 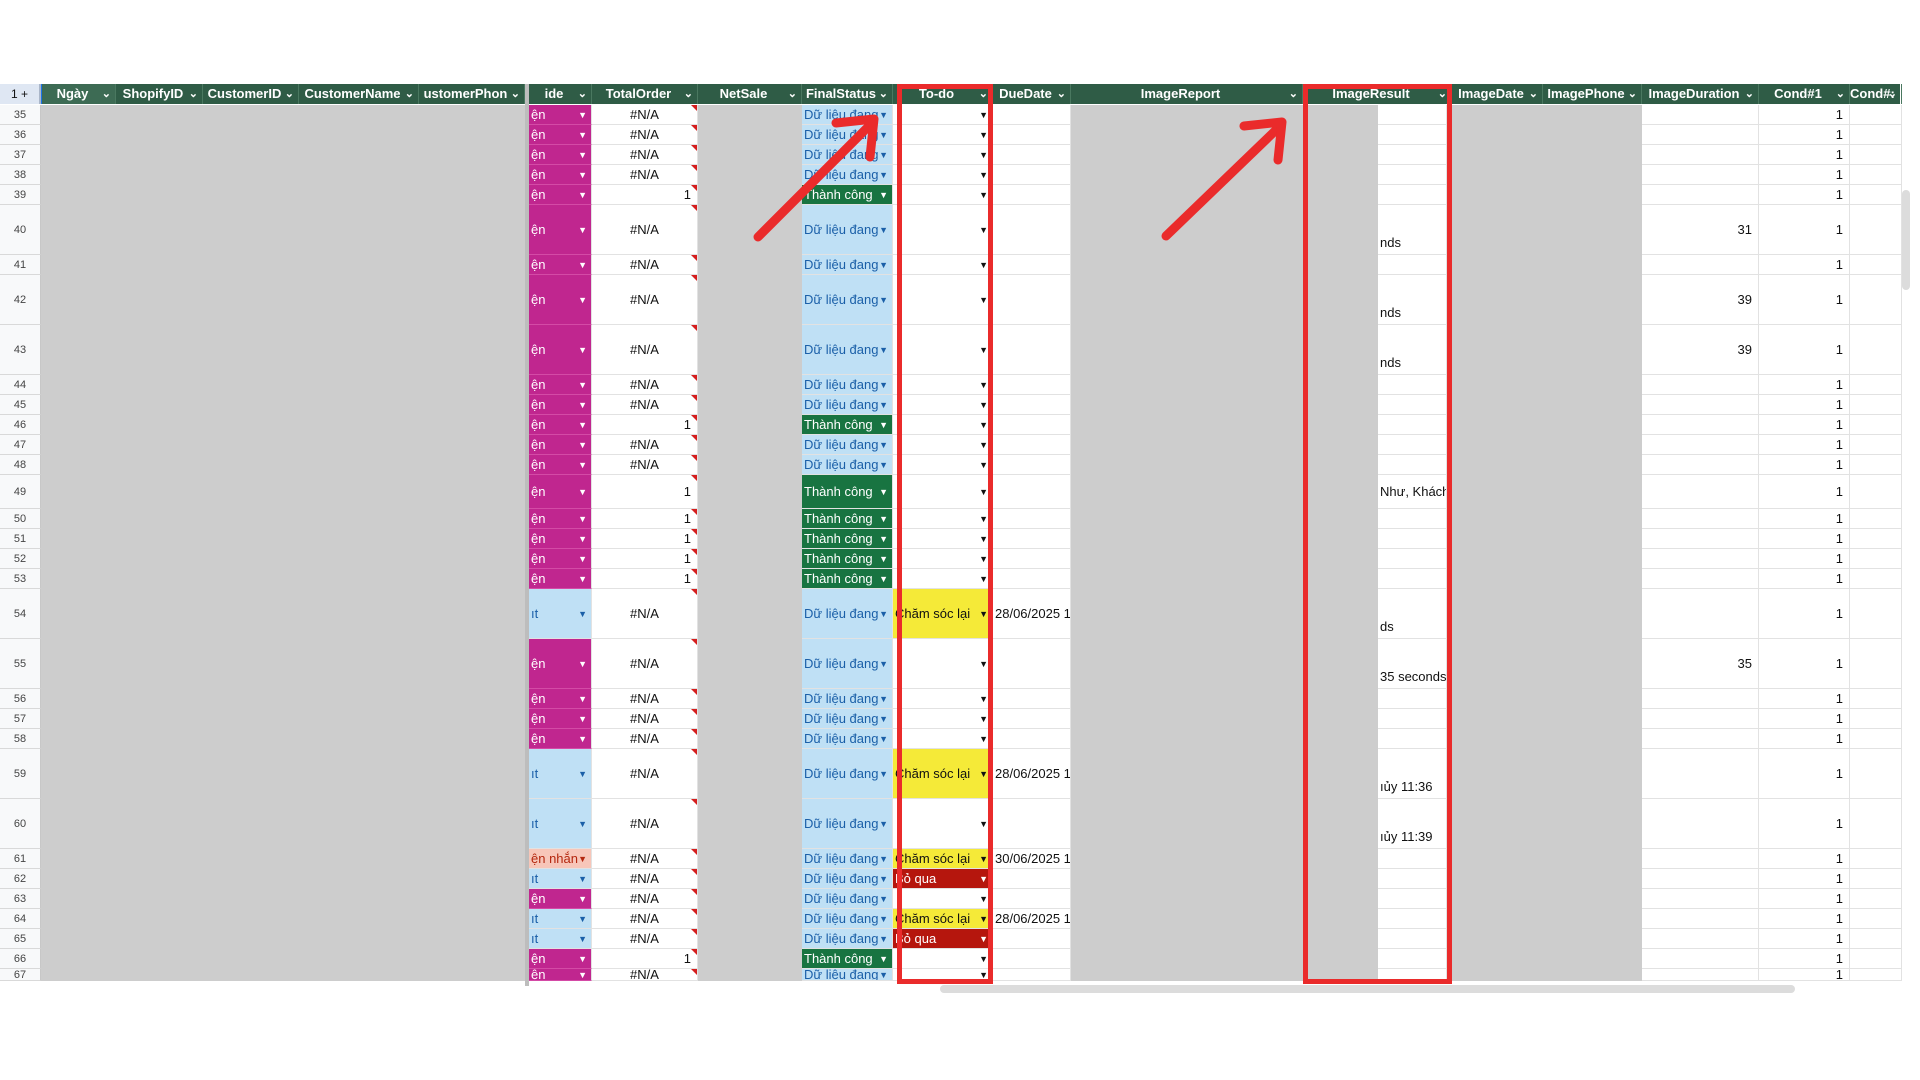 I want to click on row-number: 63, so click(x=20, y=899).